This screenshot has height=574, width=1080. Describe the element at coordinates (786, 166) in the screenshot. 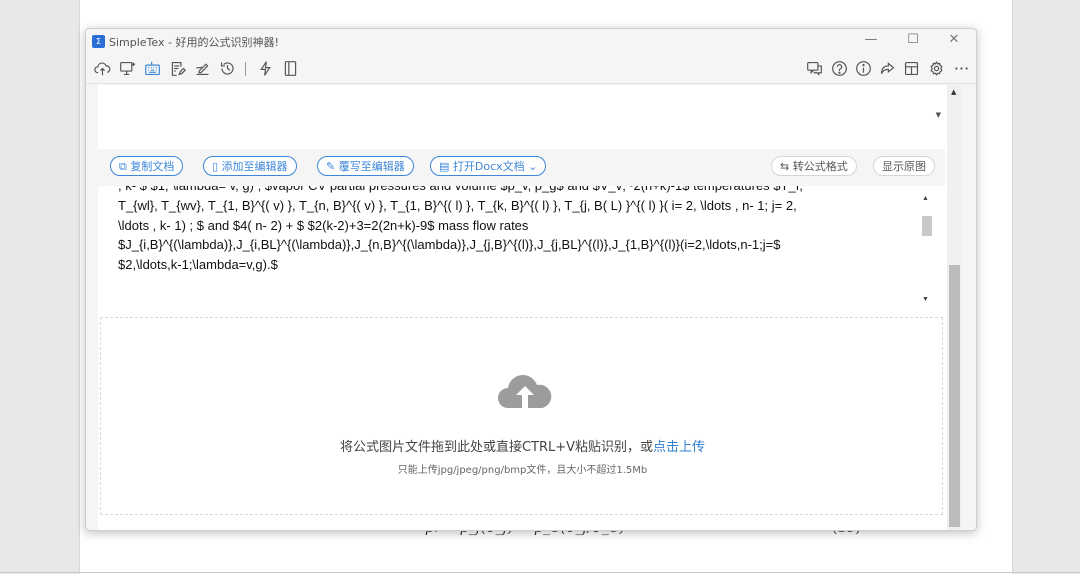

I see `convert-icon: ⇆` at that location.